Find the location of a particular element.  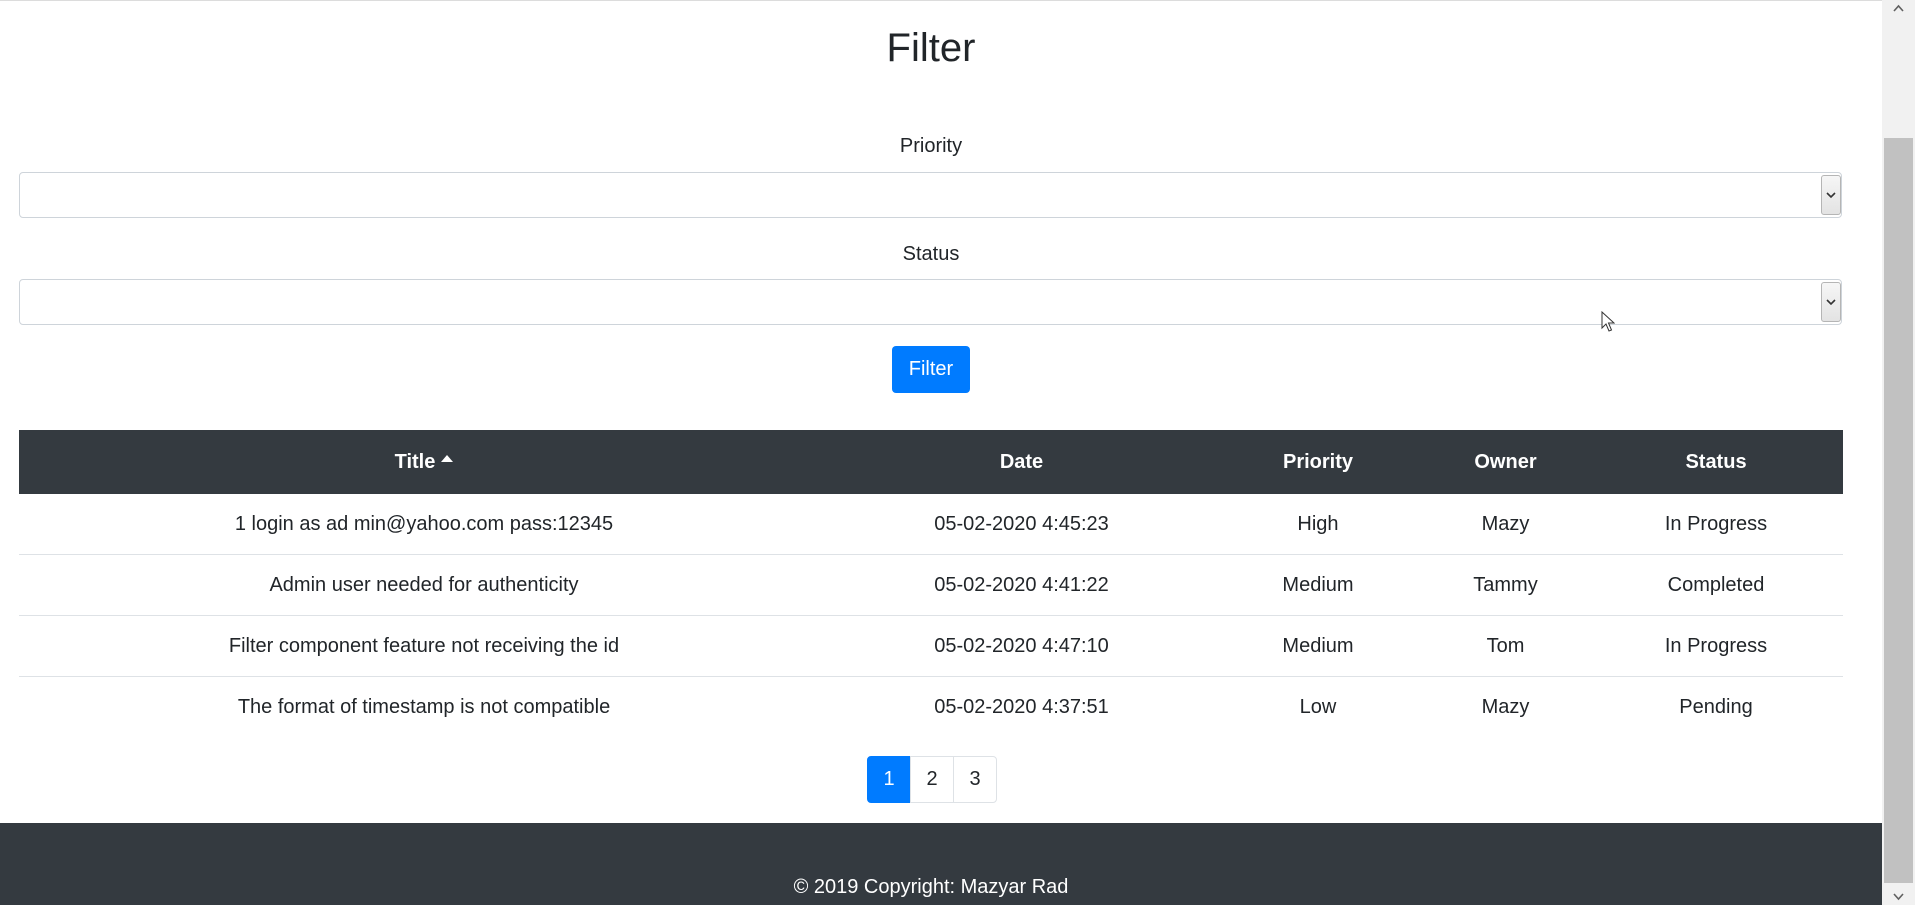

cell-owner: Tom is located at coordinates (1505, 646).